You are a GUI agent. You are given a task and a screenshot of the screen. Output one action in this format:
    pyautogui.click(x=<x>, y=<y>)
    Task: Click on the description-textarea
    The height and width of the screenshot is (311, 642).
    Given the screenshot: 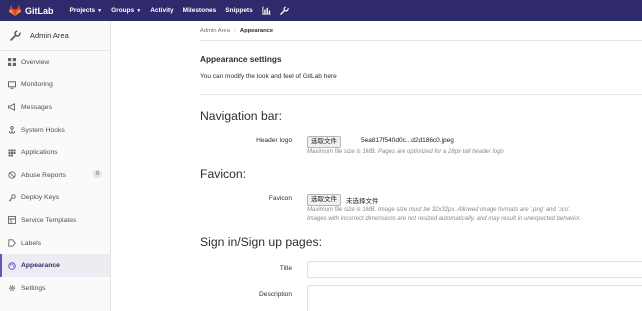 What is the action you would take?
    pyautogui.click(x=474, y=298)
    